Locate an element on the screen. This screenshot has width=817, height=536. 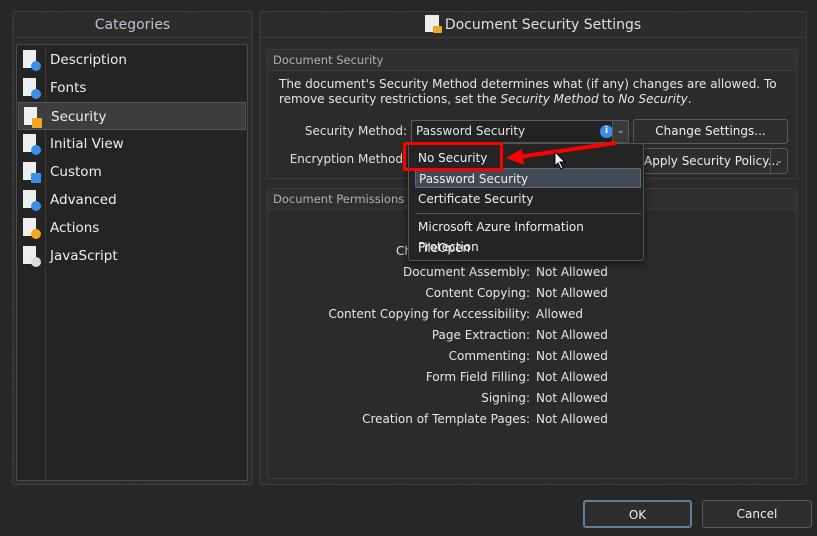
permission-label: Document Assembly: is located at coordinates (466, 272).